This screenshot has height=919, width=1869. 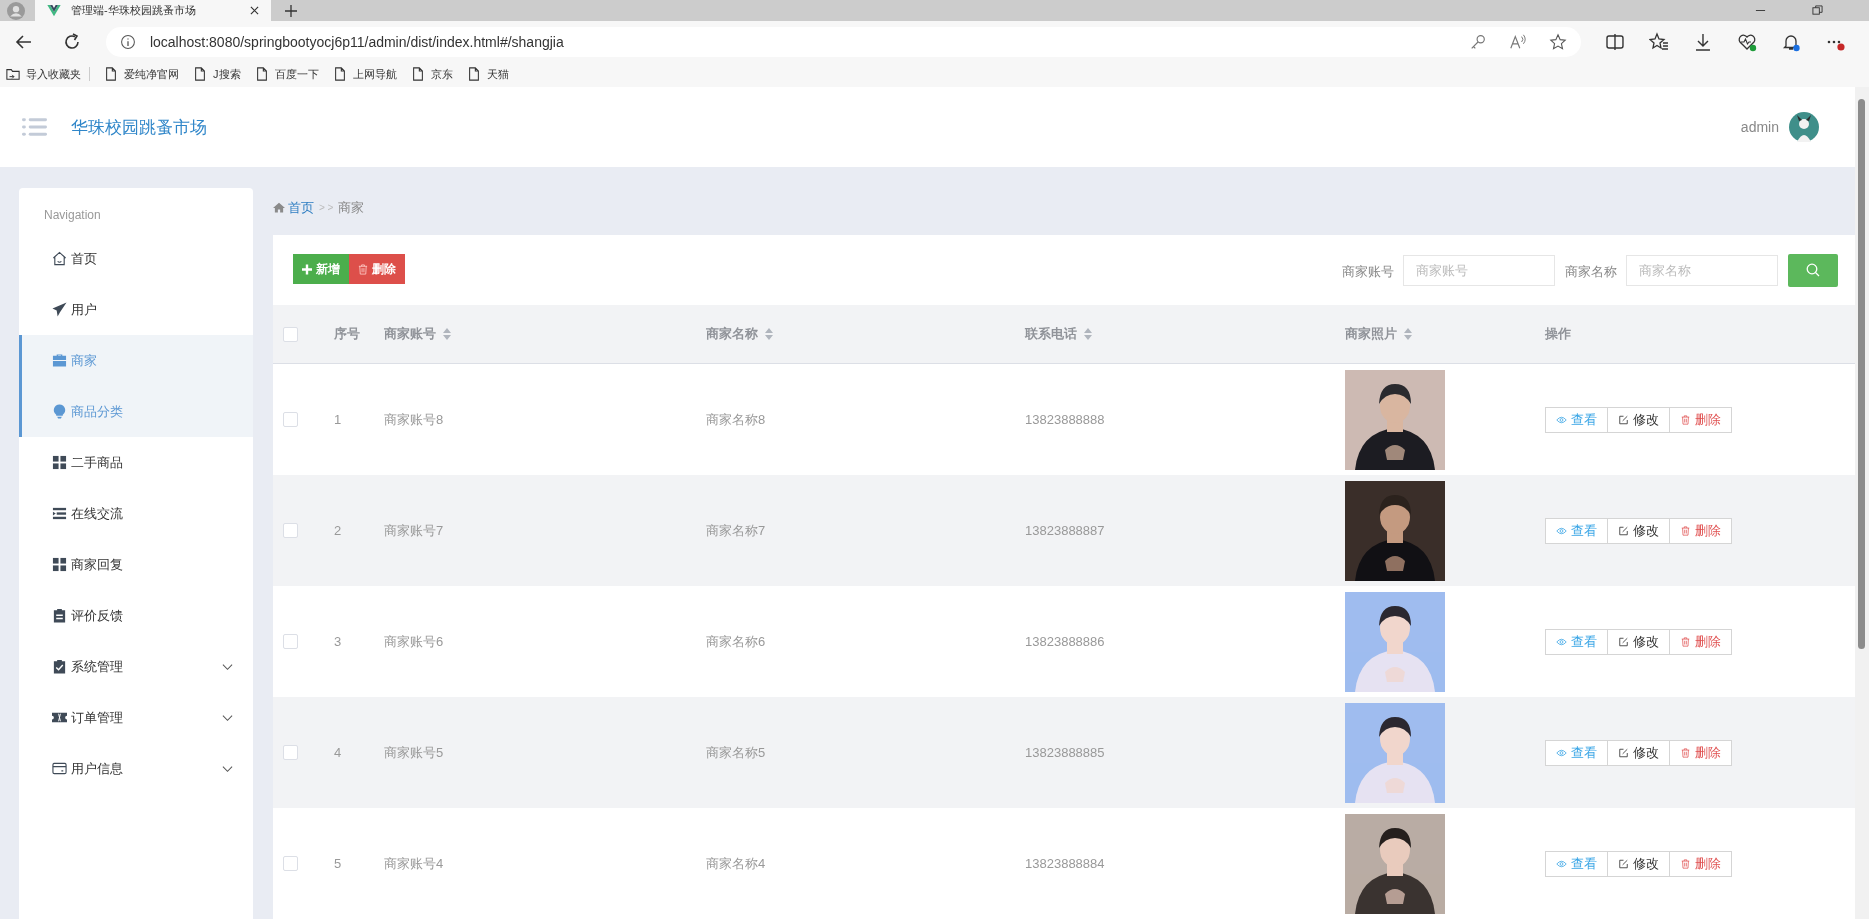 I want to click on split-screen-icon, so click(x=1615, y=42).